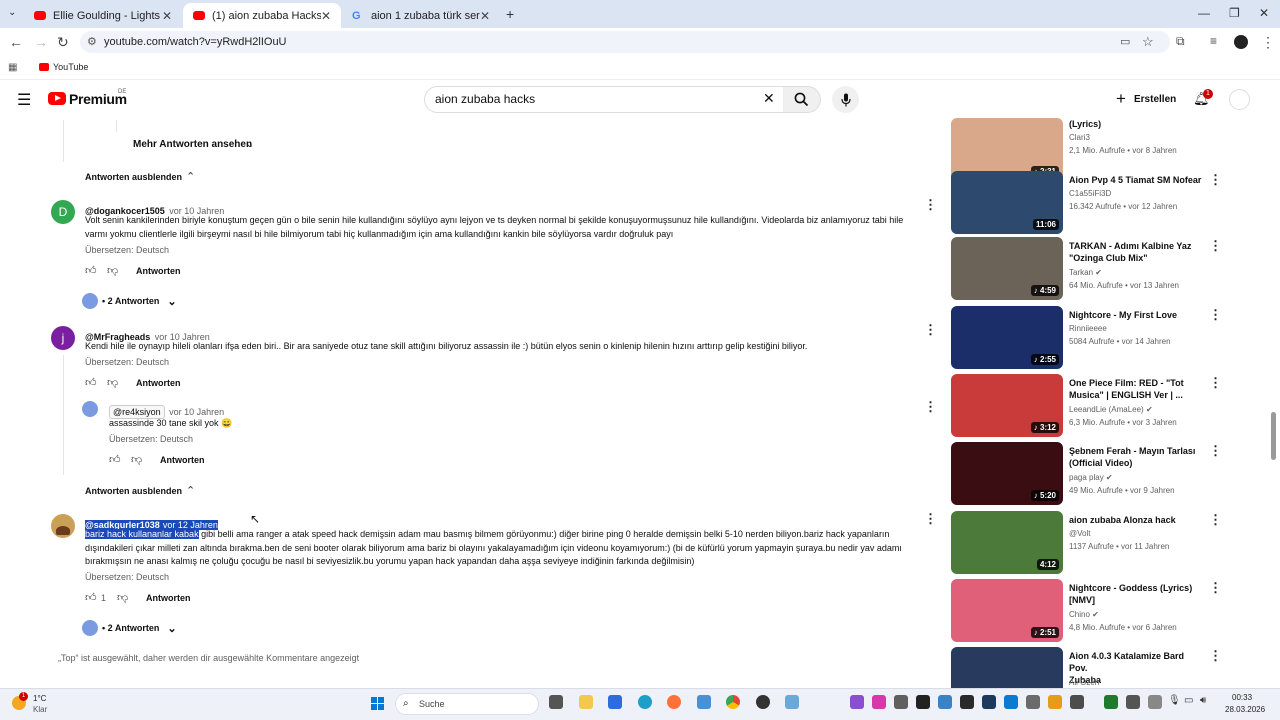 This screenshot has height=720, width=1280. What do you see at coordinates (467, 704) in the screenshot?
I see `taskbar-search: ⌕ Suche` at bounding box center [467, 704].